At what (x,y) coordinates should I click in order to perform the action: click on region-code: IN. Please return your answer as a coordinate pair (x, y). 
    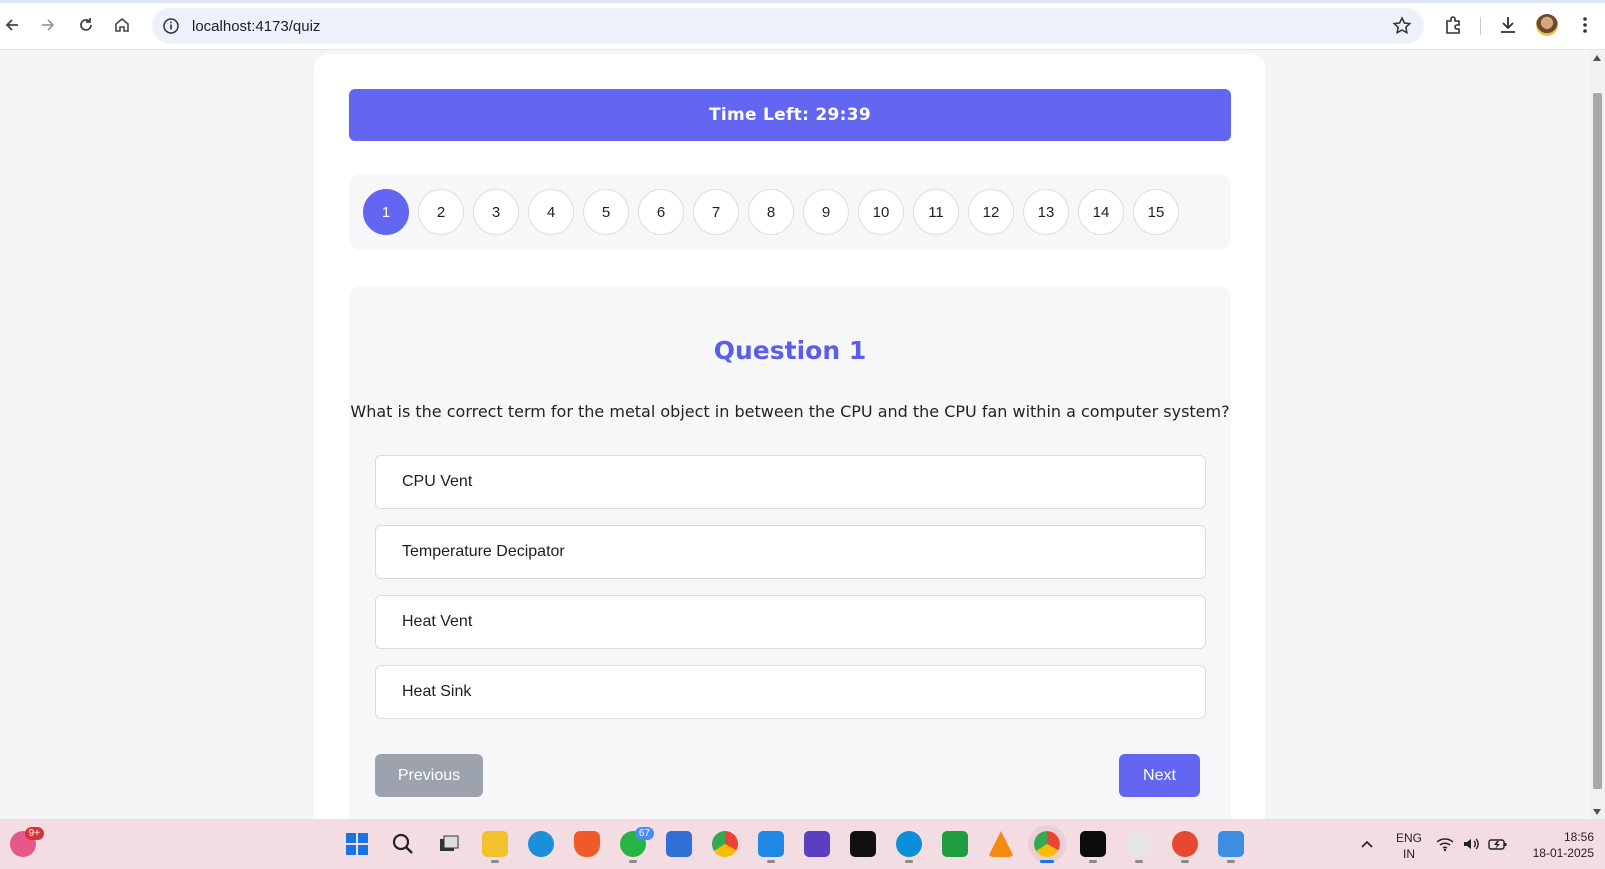
    Looking at the image, I should click on (1409, 854).